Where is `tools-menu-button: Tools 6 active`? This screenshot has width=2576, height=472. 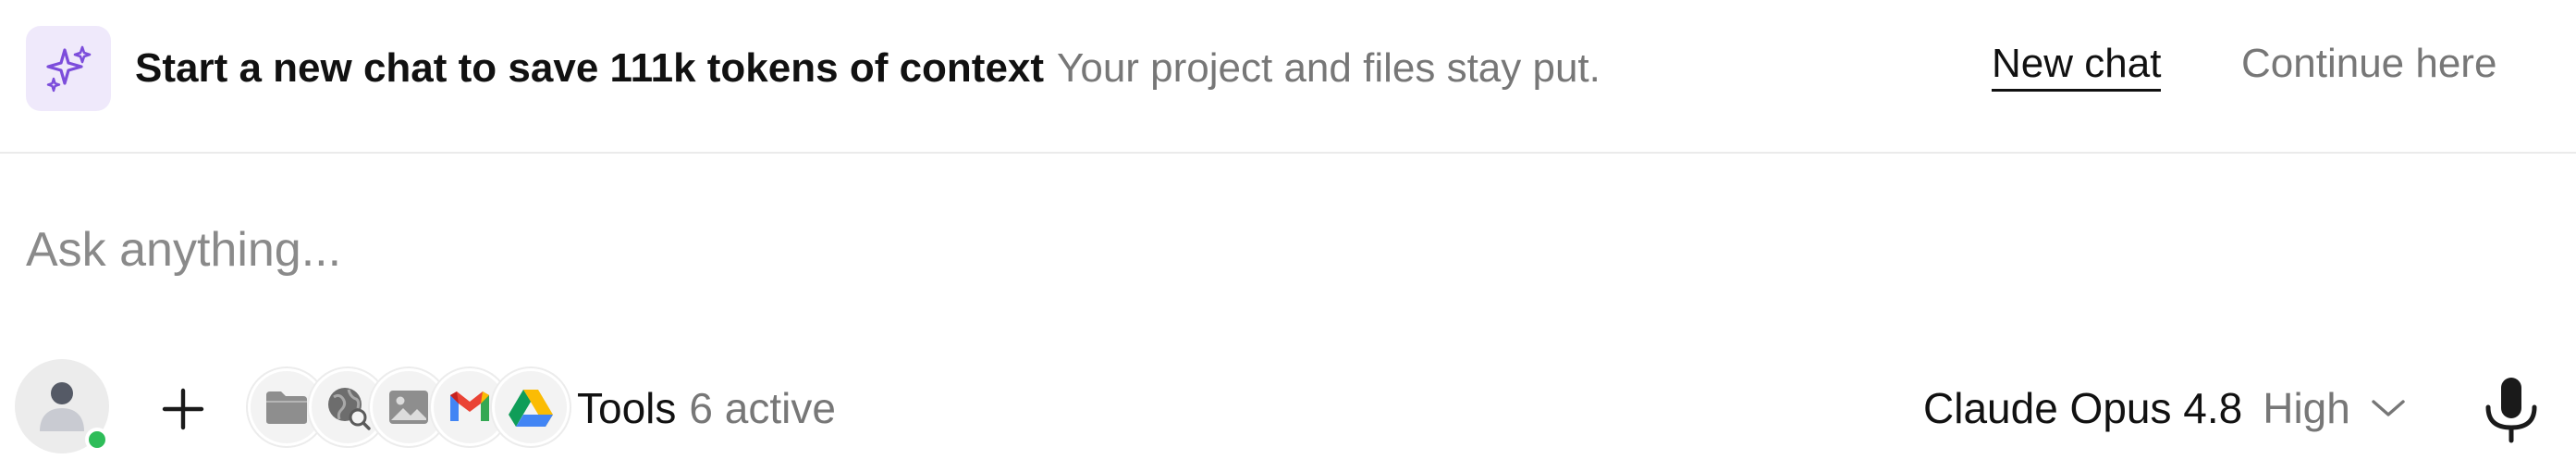
tools-menu-button: Tools 6 active is located at coordinates (707, 409).